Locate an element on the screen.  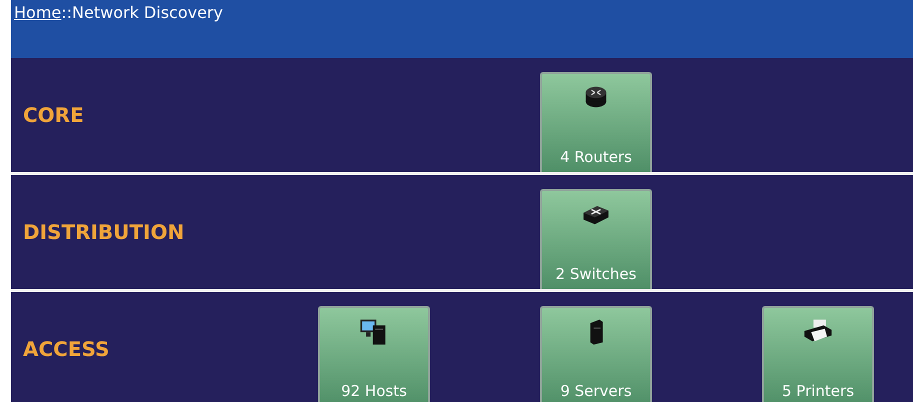
device-button: 92 Hosts is located at coordinates (374, 354).